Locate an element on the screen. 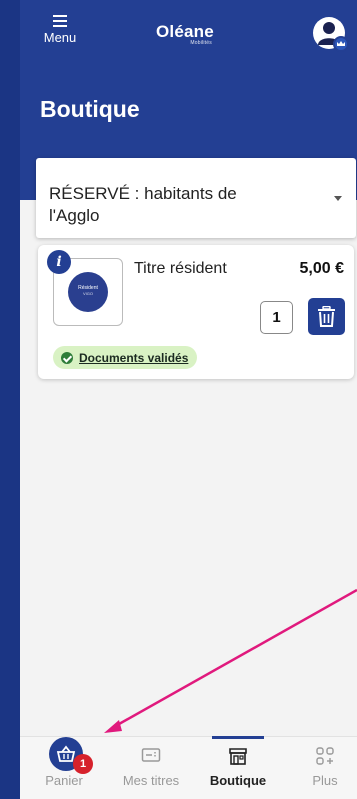  product-name: Titre résident is located at coordinates (180, 268).